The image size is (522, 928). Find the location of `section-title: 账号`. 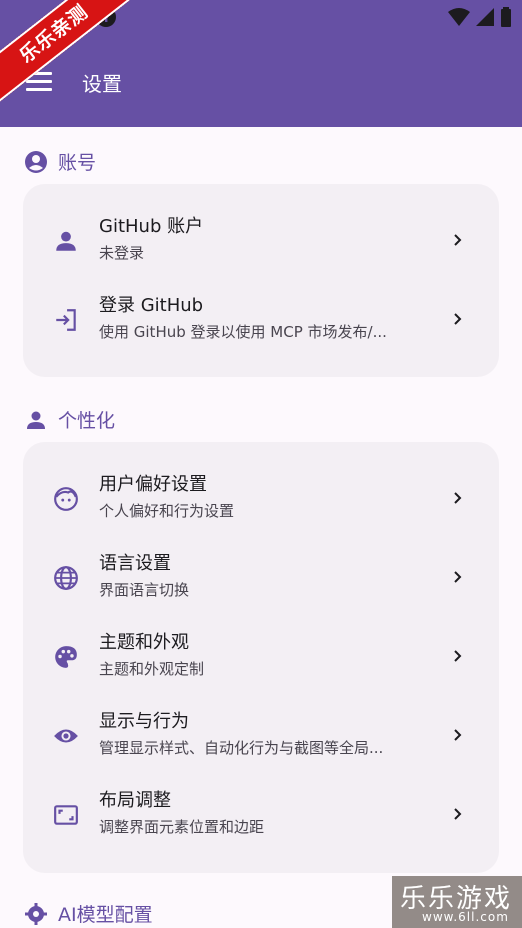

section-title: 账号 is located at coordinates (77, 163).